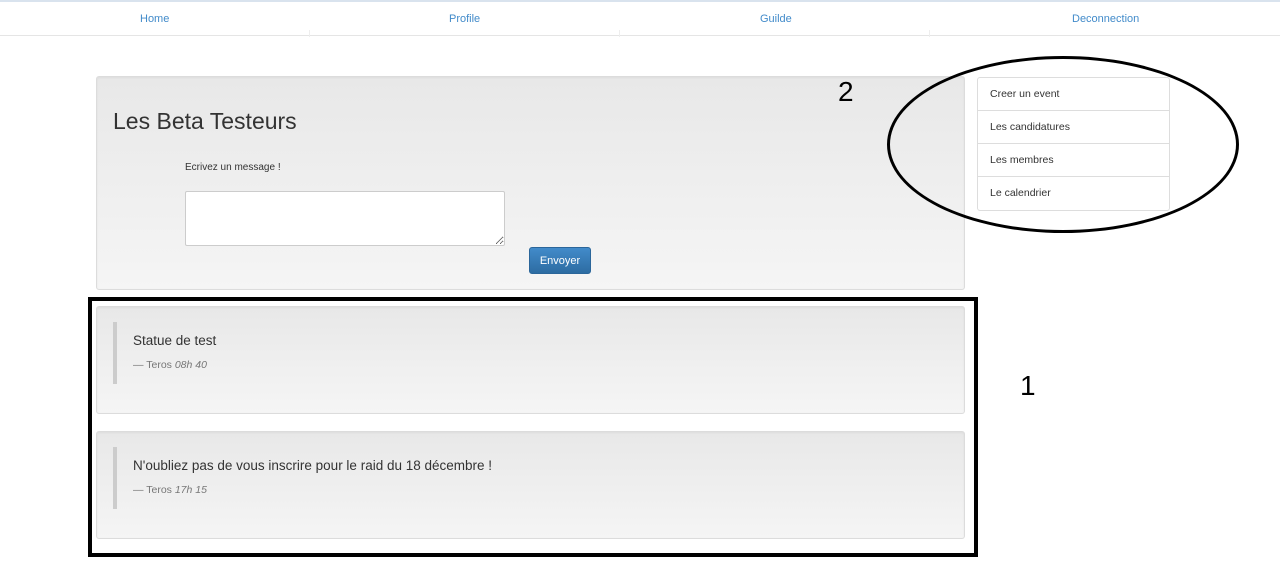 The image size is (1280, 562). Describe the element at coordinates (1105, 19) in the screenshot. I see `nav-deconnection-link: Deconnection` at that location.